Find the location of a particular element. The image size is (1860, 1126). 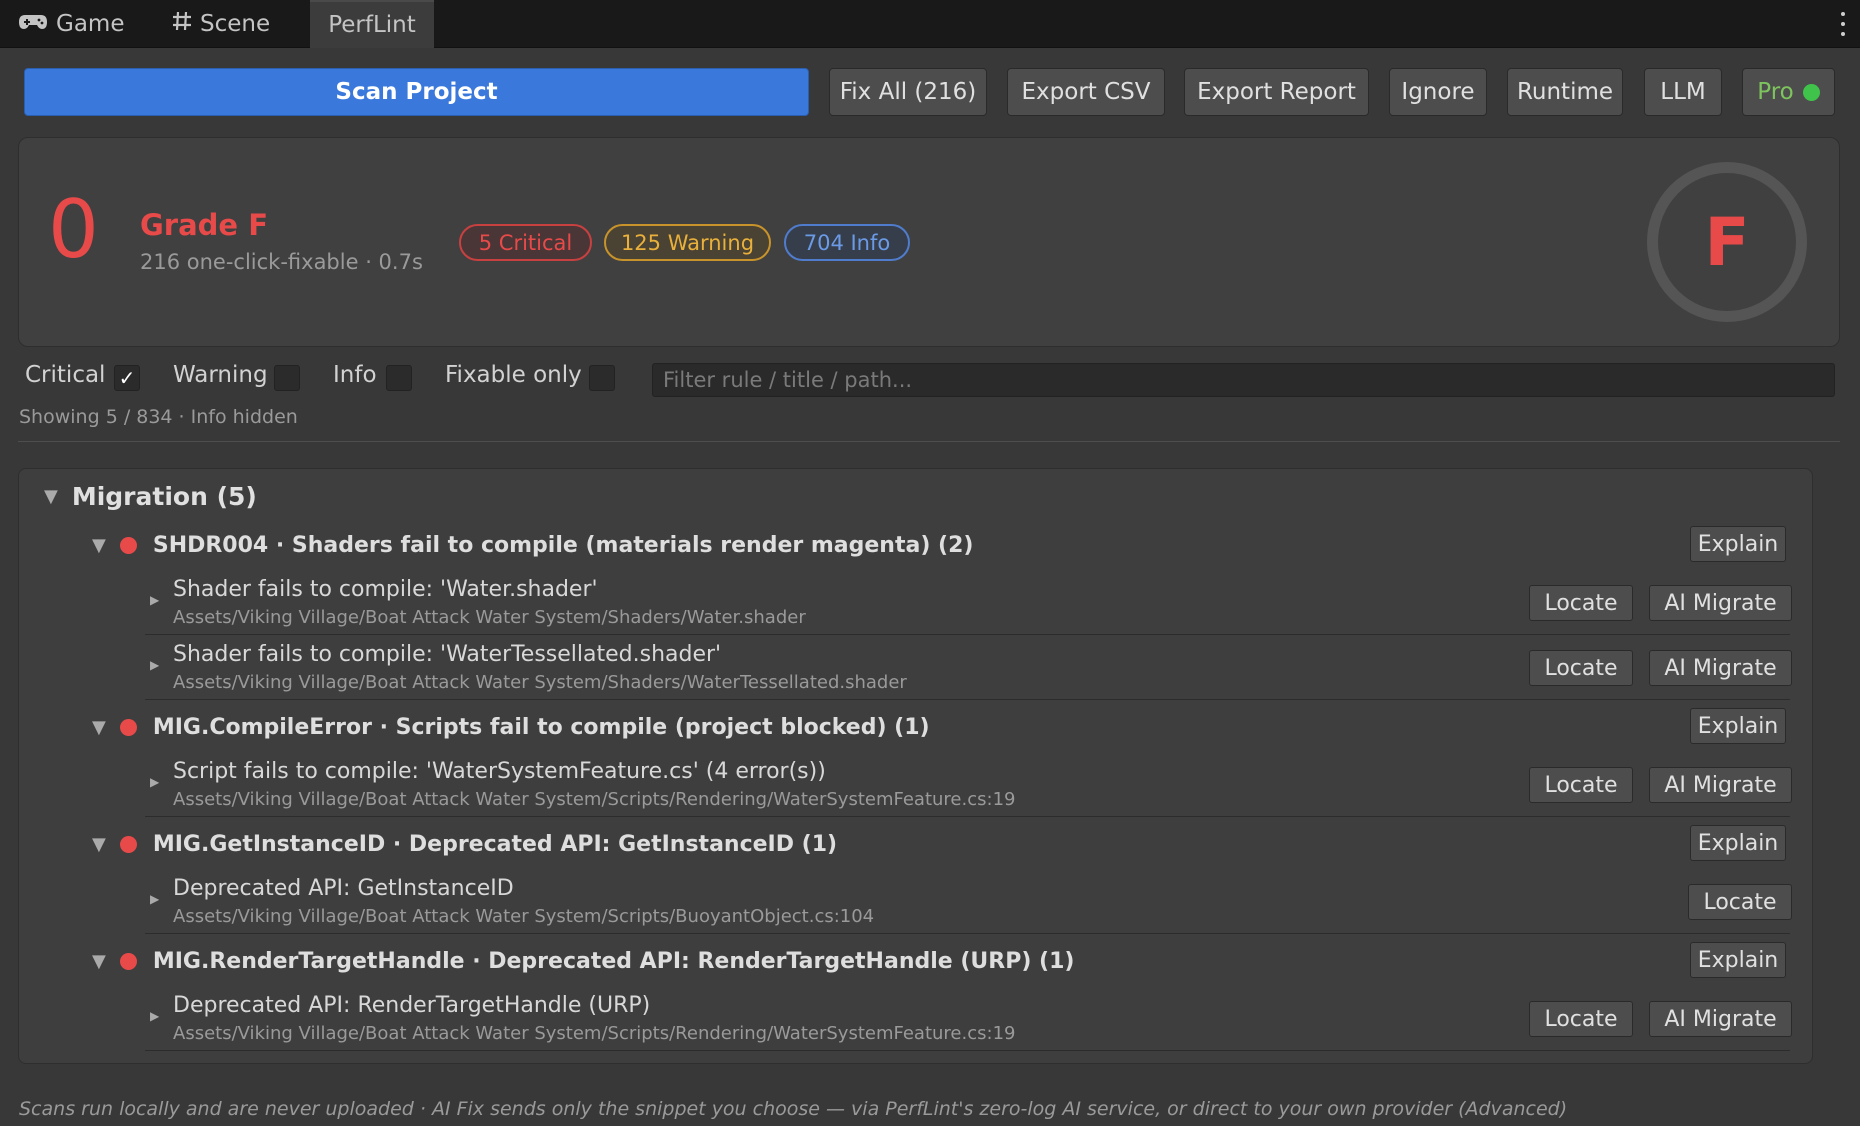

group-title: Migration (5) is located at coordinates (164, 496).